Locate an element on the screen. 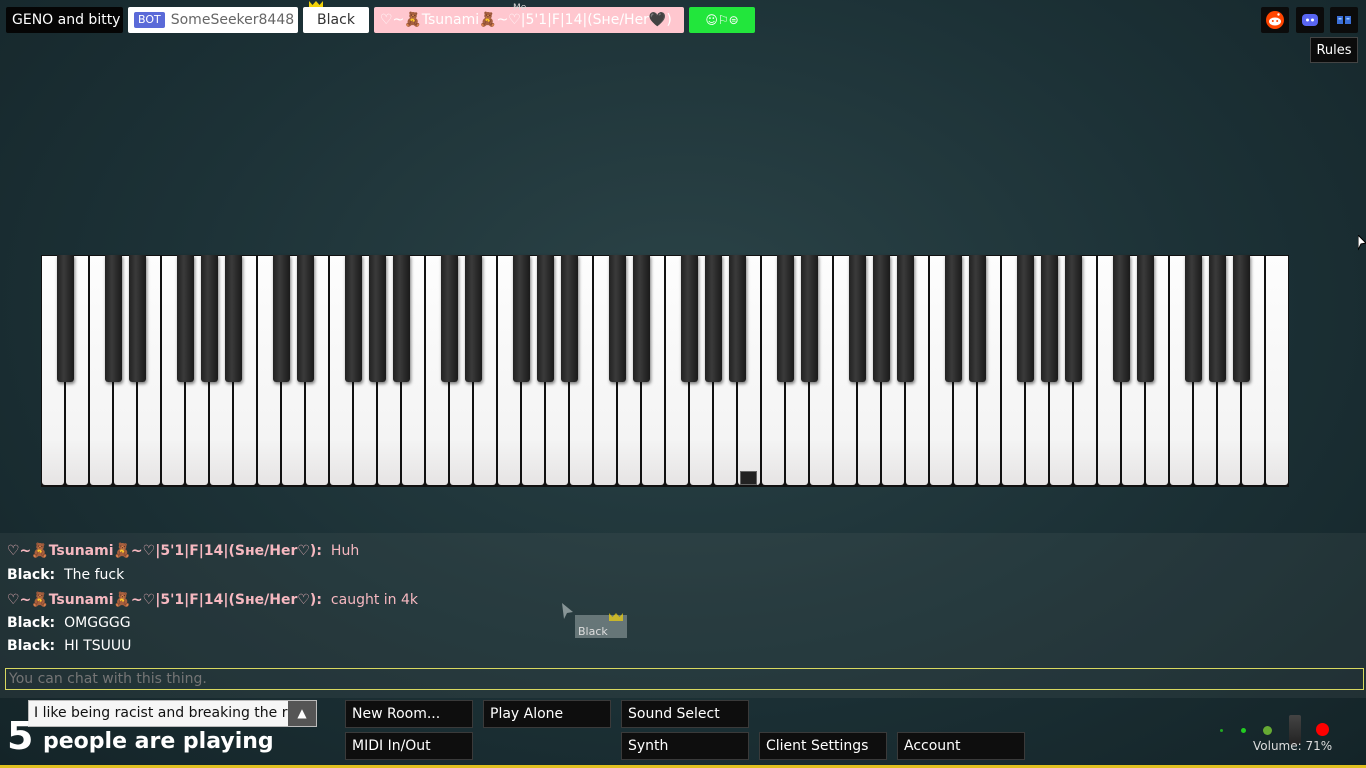  player-count-label: people are playing is located at coordinates (158, 741).